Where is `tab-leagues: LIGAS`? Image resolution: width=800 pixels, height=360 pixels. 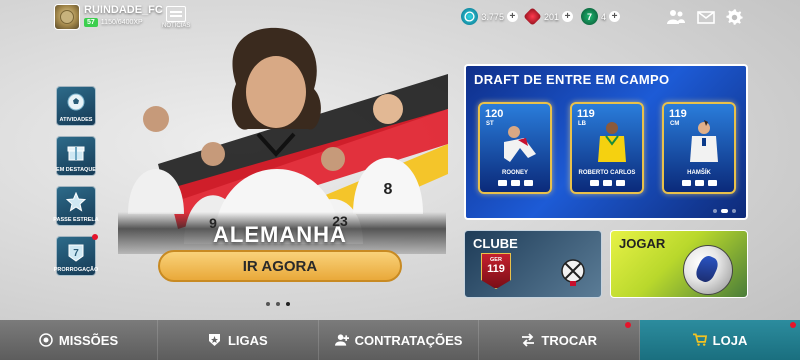
tab-leagues: LIGAS is located at coordinates (238, 340).